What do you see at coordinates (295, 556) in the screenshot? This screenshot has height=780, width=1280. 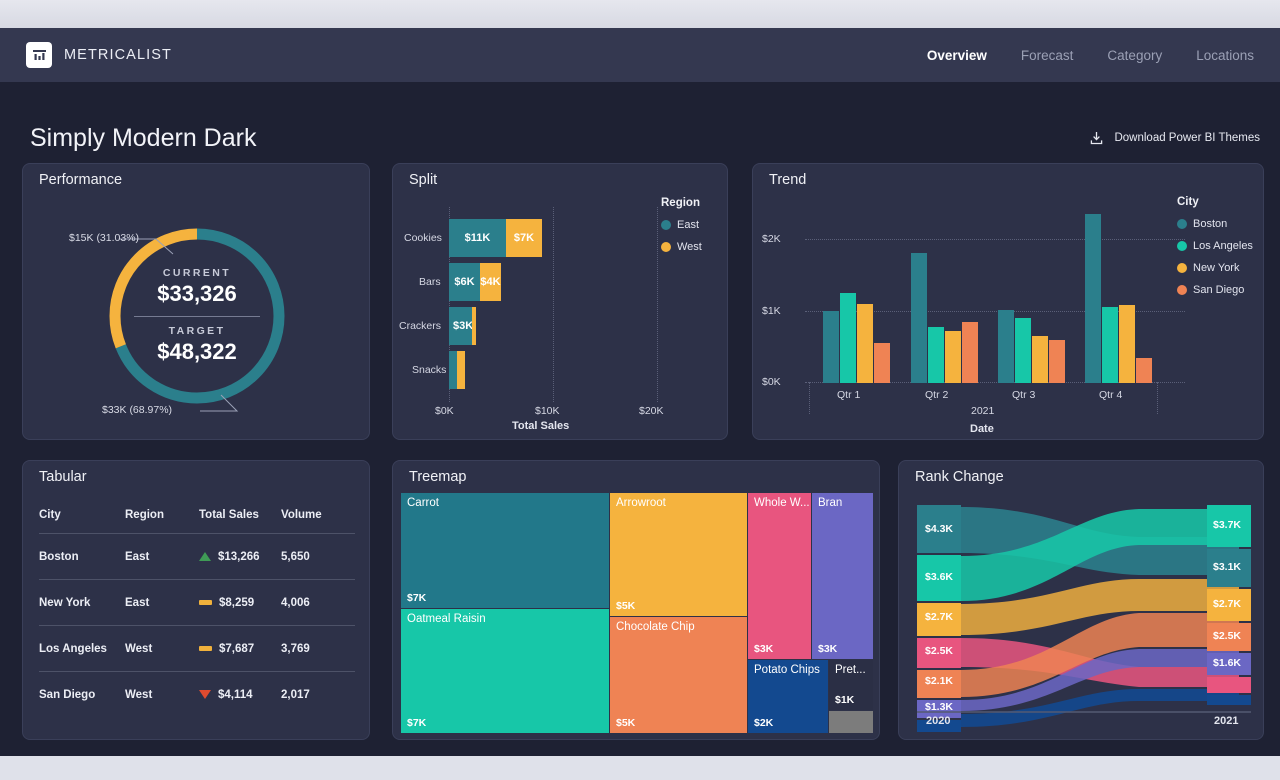 I see `cell-volume: 5,650` at bounding box center [295, 556].